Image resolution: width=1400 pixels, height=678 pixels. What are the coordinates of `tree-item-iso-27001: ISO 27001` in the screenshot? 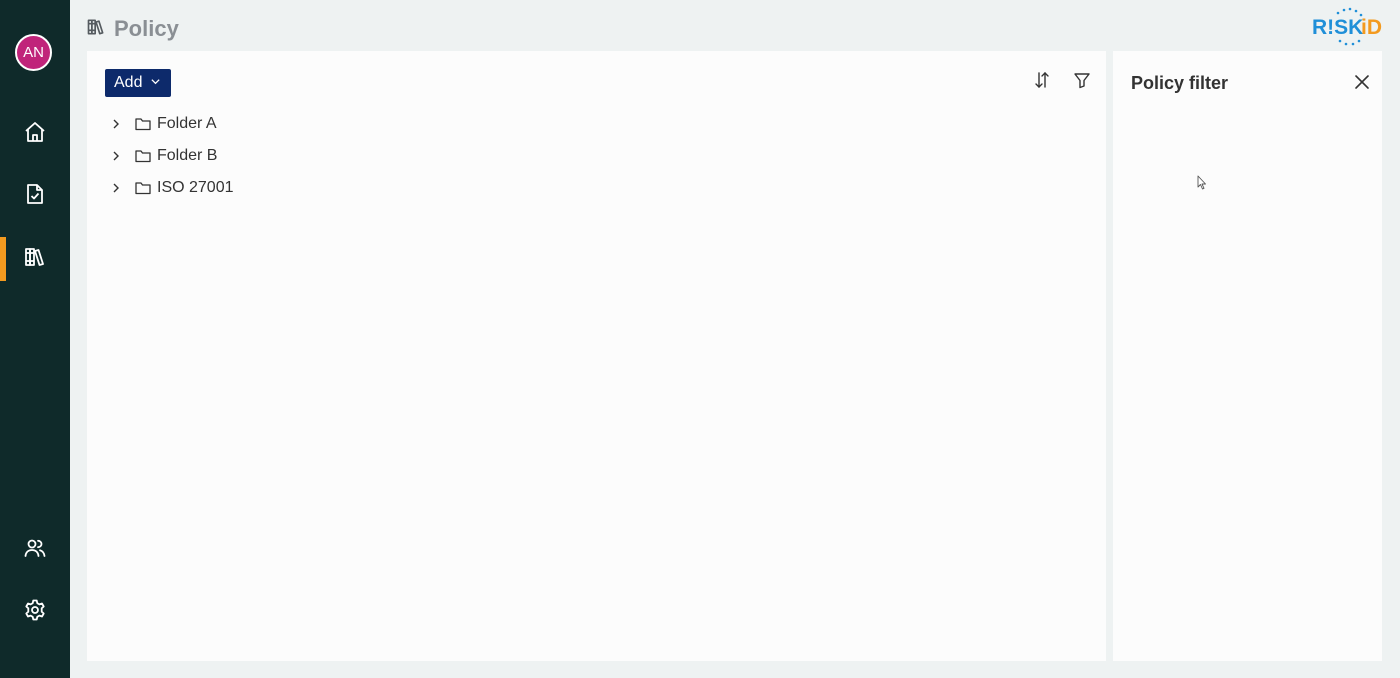 It's located at (171, 188).